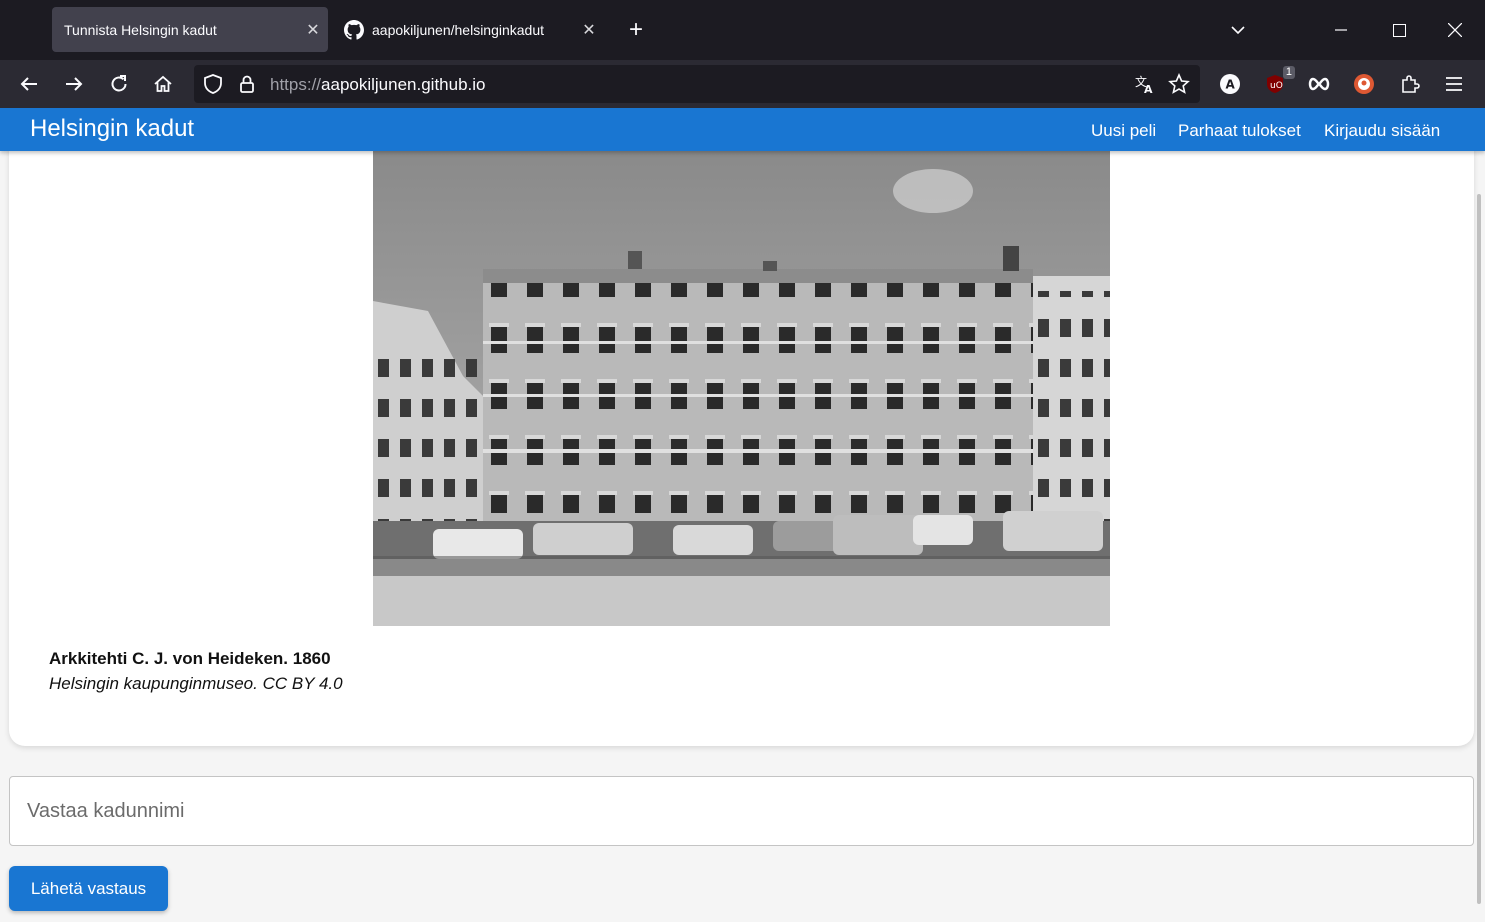  I want to click on window-close-icon, so click(1455, 30).